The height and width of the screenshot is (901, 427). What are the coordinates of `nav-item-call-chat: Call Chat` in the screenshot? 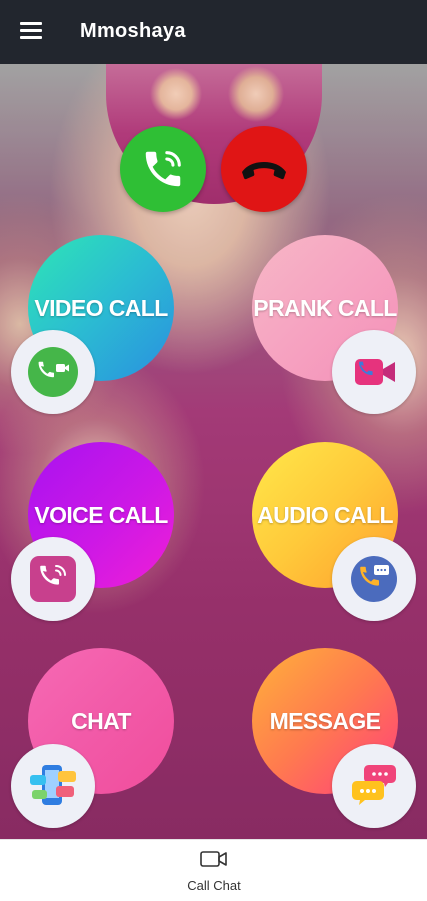 It's located at (214, 872).